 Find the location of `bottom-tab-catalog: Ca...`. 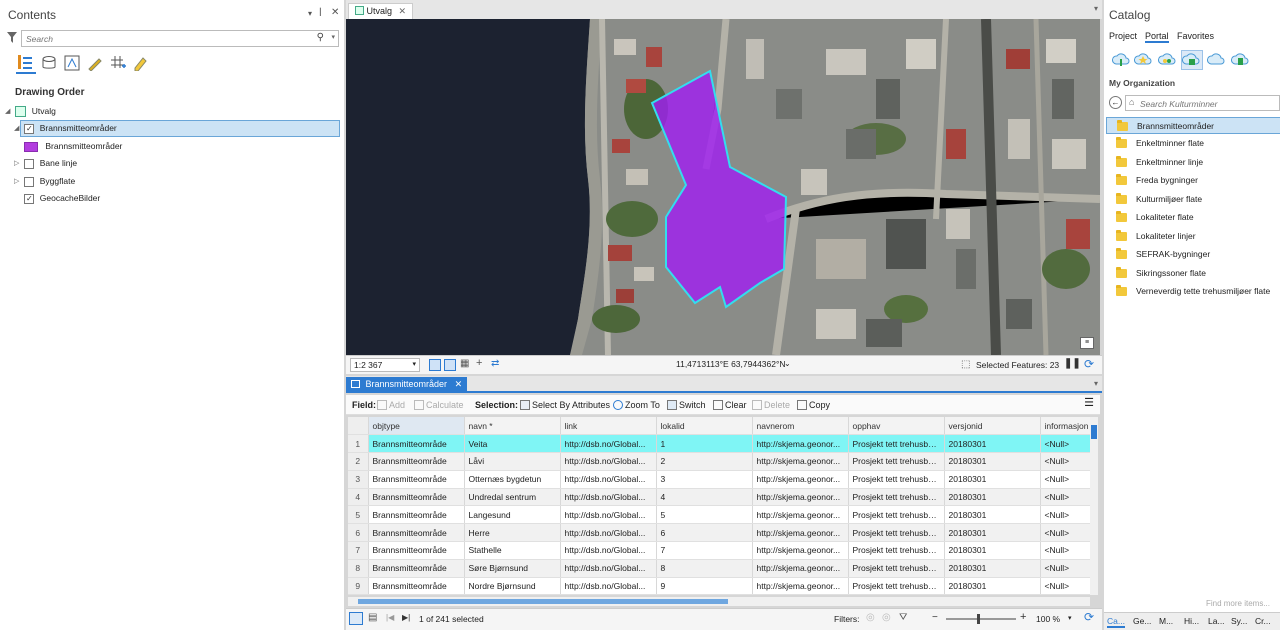

bottom-tab-catalog: Ca... is located at coordinates (1116, 622).